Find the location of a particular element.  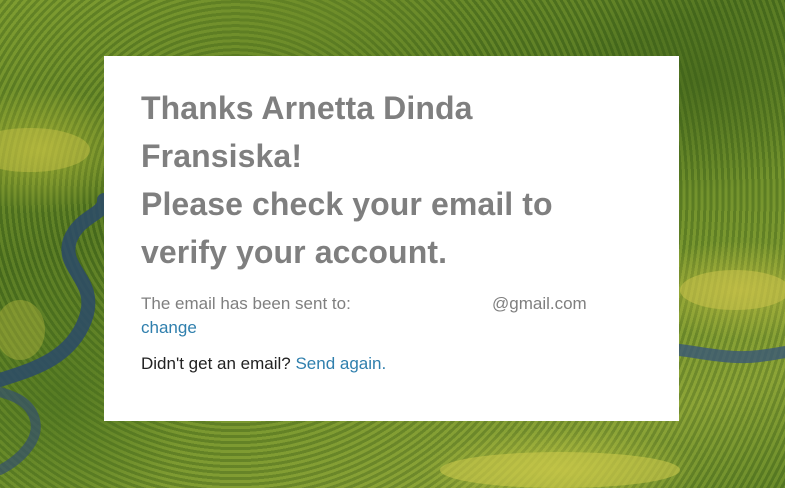

email-sent-address: @gmail.com is located at coordinates (539, 303).